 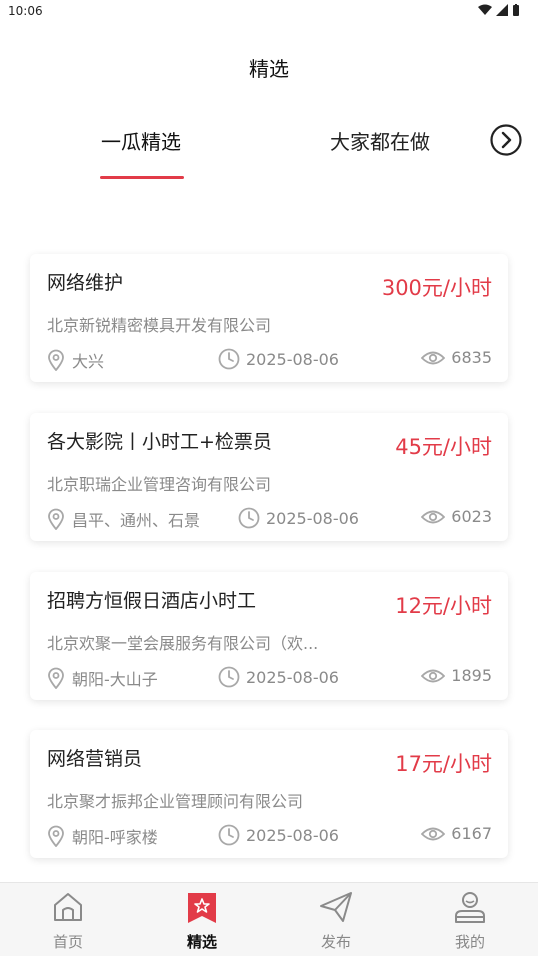 What do you see at coordinates (115, 837) in the screenshot?
I see `job-location-text: 朝阳-呼家楼` at bounding box center [115, 837].